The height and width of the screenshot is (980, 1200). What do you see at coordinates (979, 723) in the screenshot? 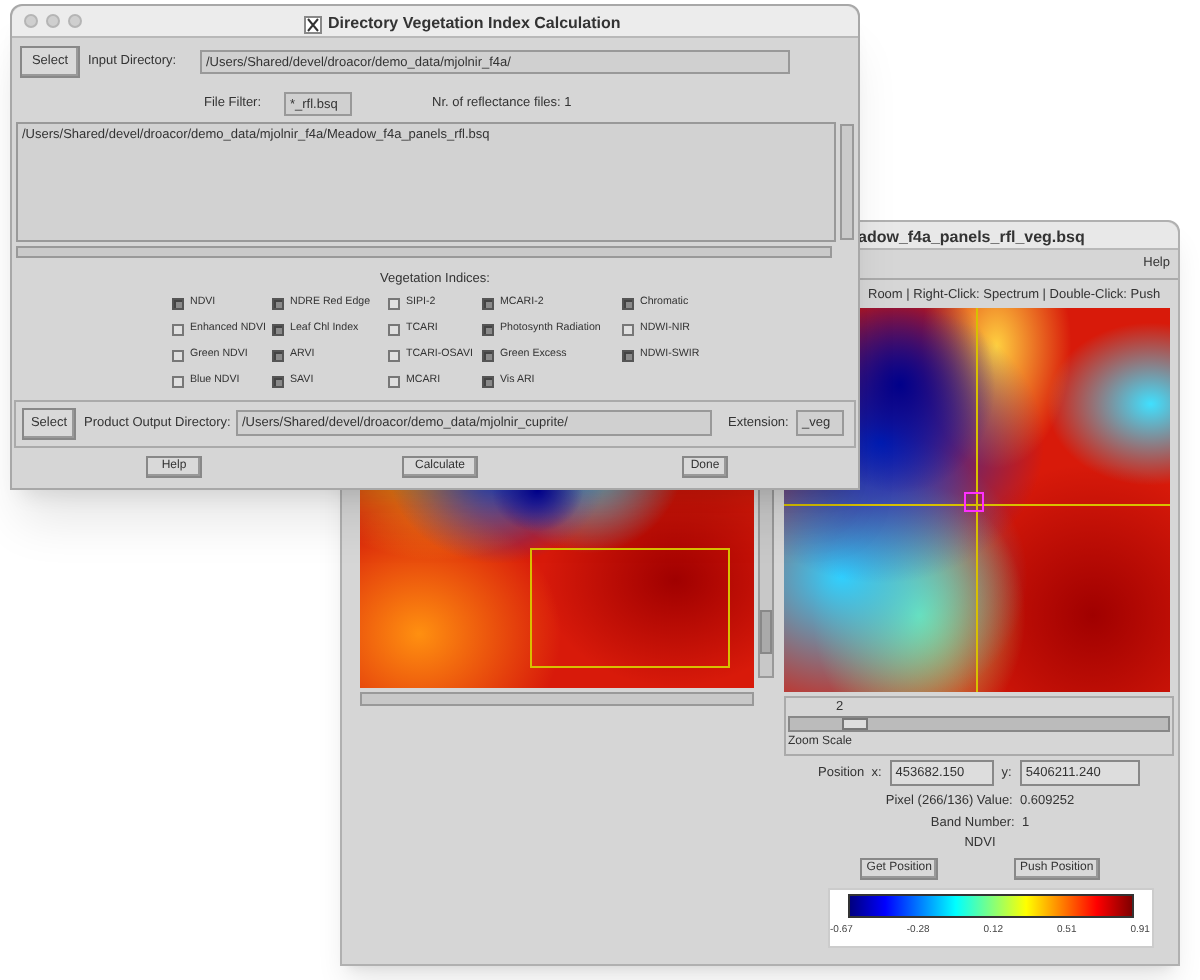
I see `zoom-slider` at bounding box center [979, 723].